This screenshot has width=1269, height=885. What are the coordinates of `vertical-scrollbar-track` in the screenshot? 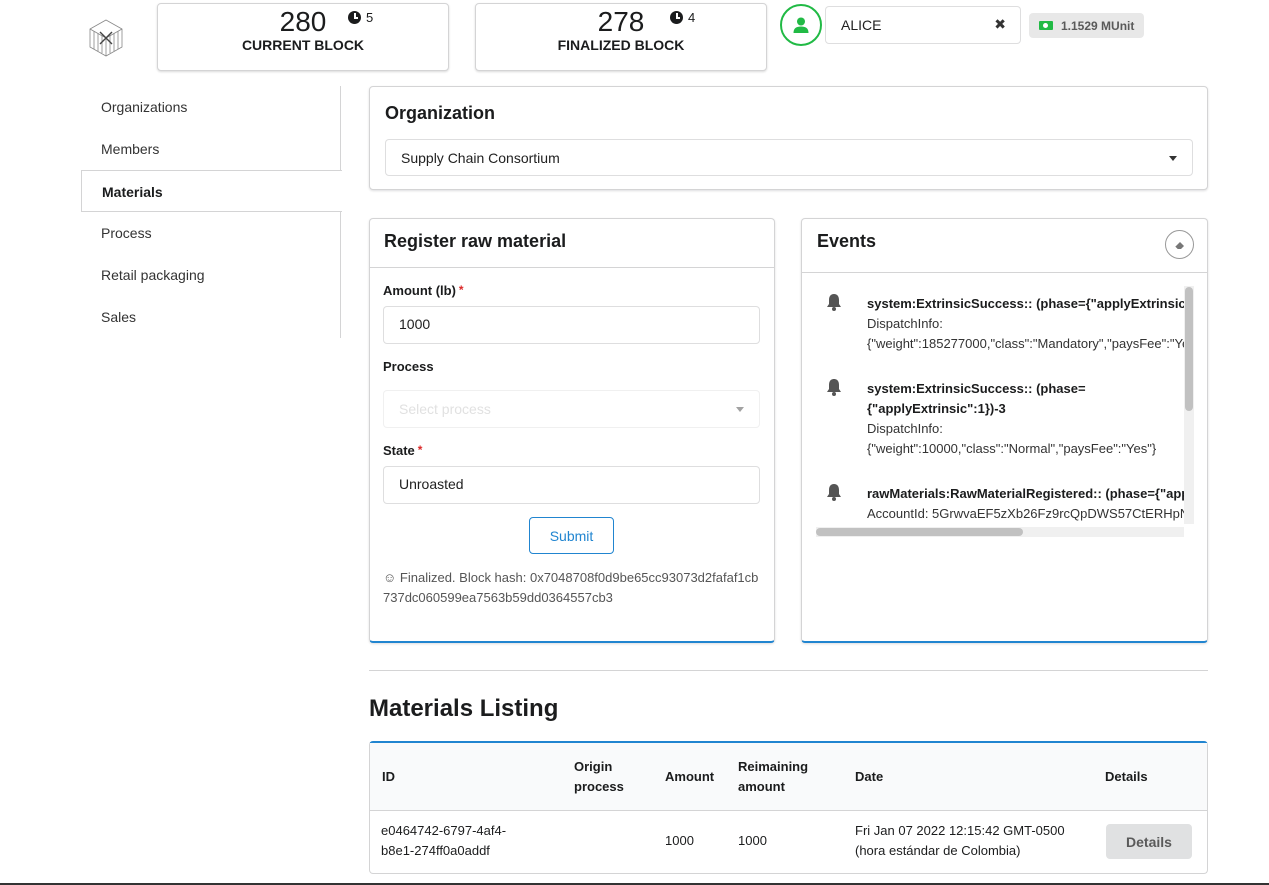 It's located at (1189, 405).